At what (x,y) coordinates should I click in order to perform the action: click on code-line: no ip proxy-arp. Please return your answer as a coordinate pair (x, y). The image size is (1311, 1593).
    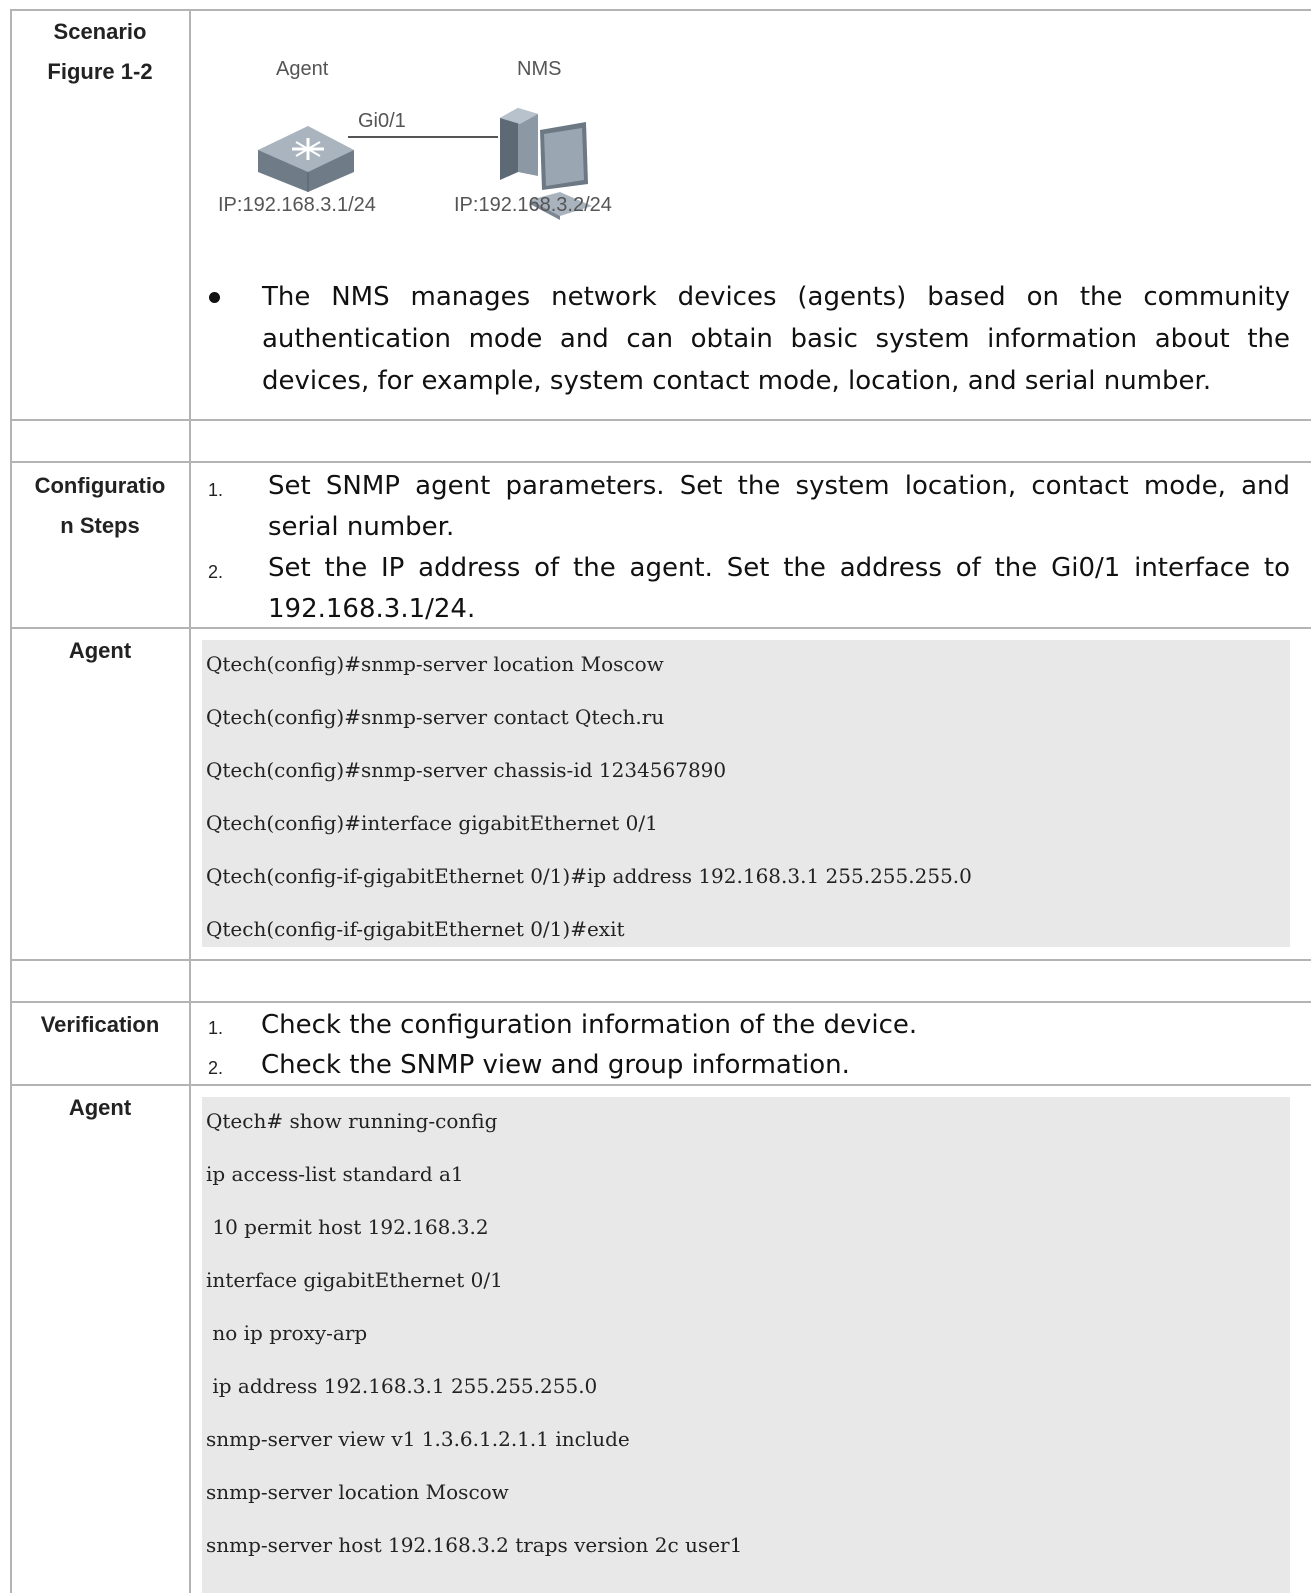
    Looking at the image, I should click on (287, 1333).